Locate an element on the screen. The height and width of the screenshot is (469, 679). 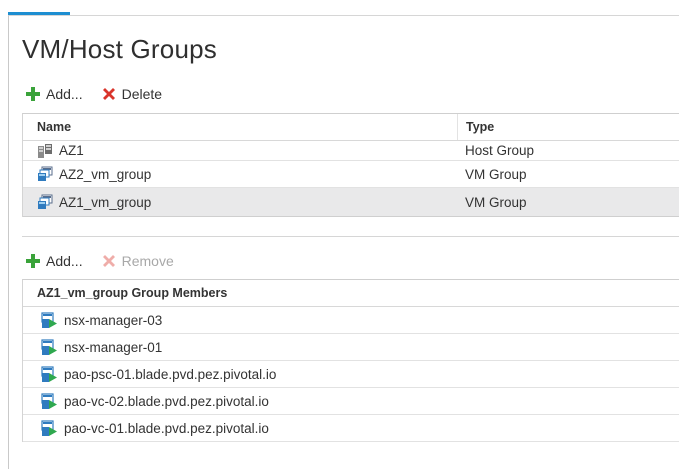
row-type: Host Group is located at coordinates (500, 150).